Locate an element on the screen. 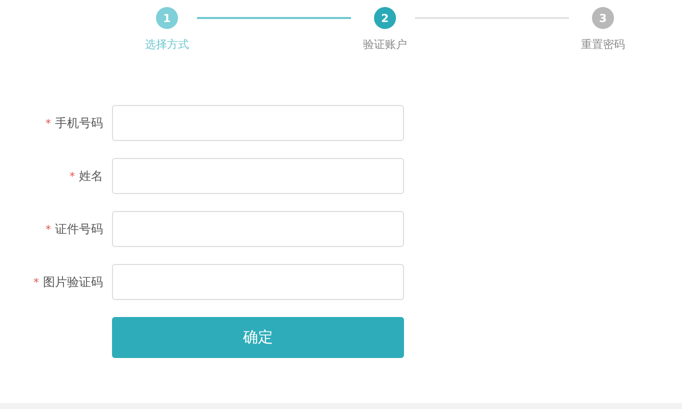  step-label: 重置密码 is located at coordinates (603, 44).